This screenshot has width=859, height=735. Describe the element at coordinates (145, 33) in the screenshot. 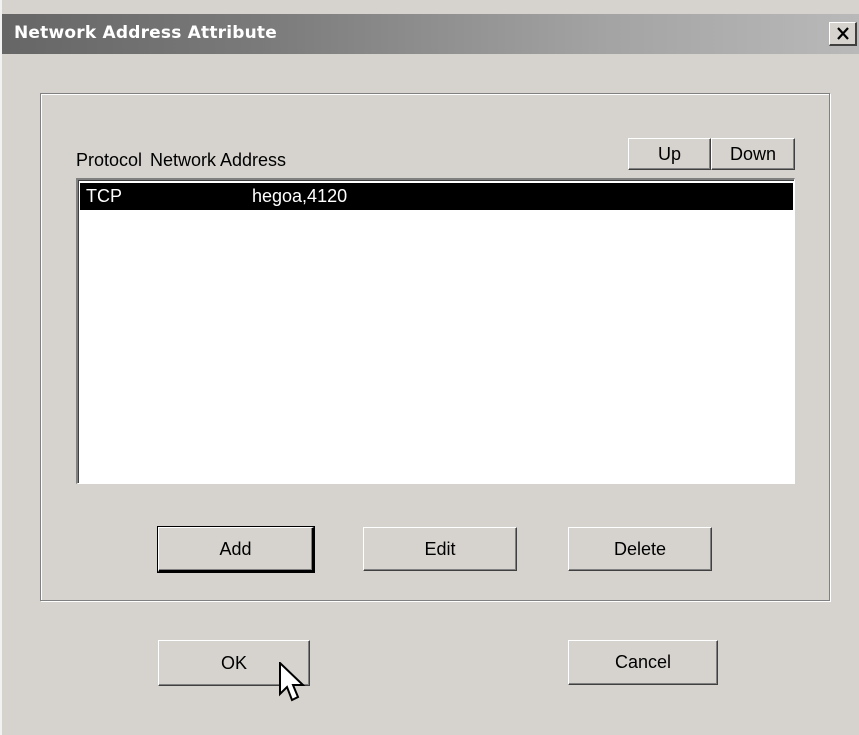

I see `window-title: Network Address Attribute` at that location.